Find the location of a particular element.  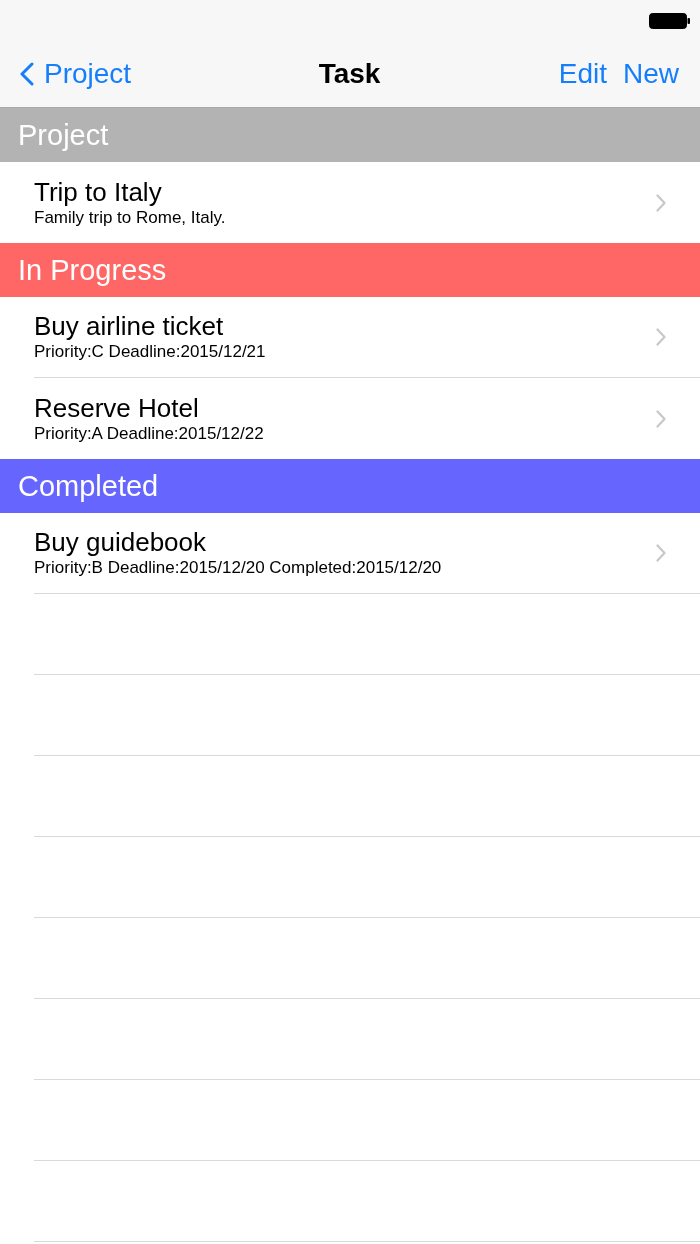

row-subtitle: Priority:B Deadline:2015/12/20 Completed:2015/12/20 is located at coordinates (238, 568).